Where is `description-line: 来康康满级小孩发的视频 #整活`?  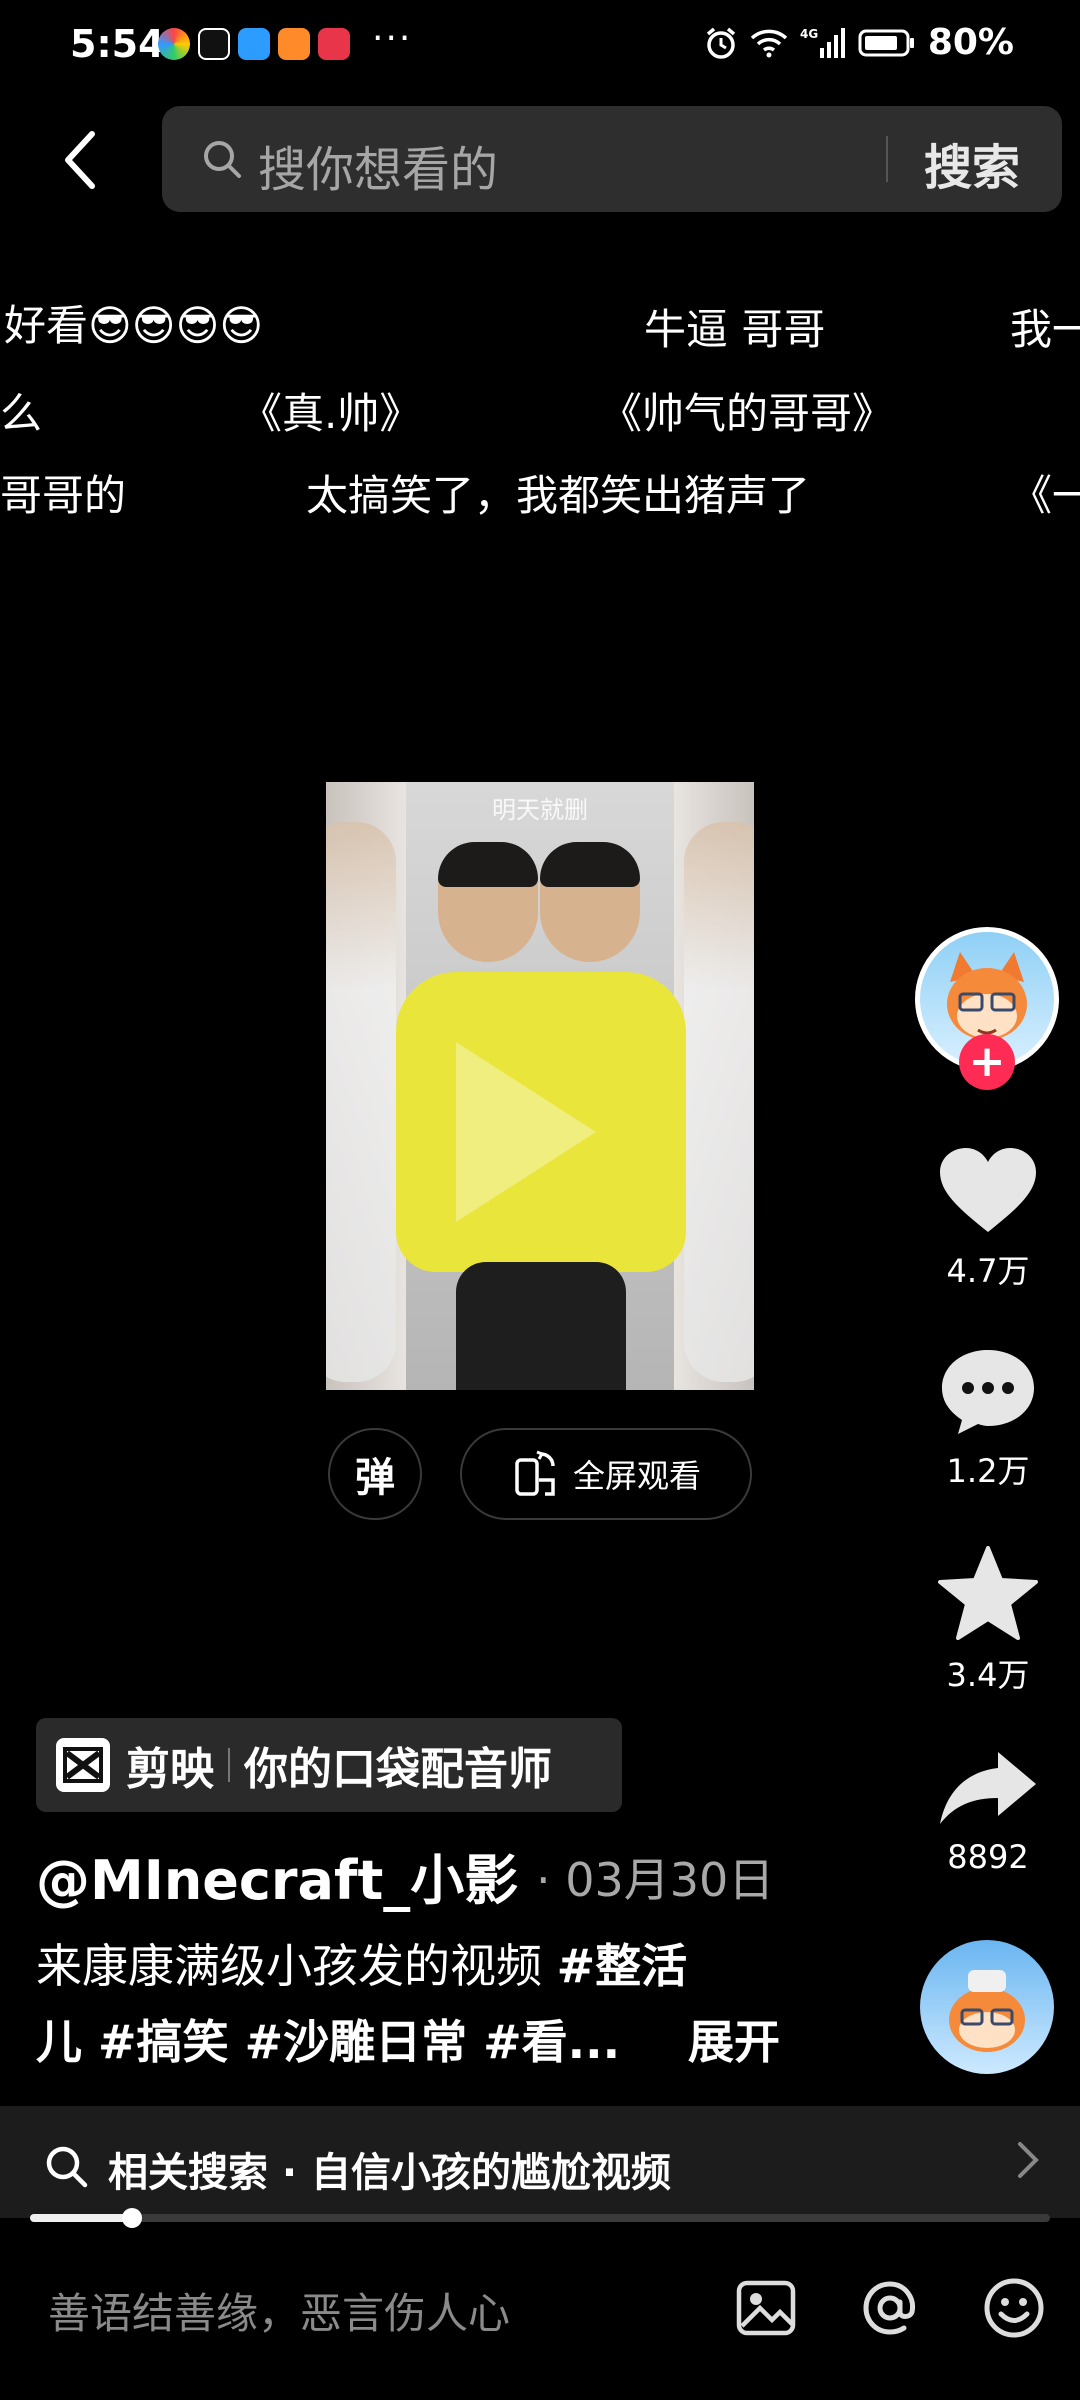 description-line: 来康康满级小孩发的视频 #整活 is located at coordinates (361, 1963).